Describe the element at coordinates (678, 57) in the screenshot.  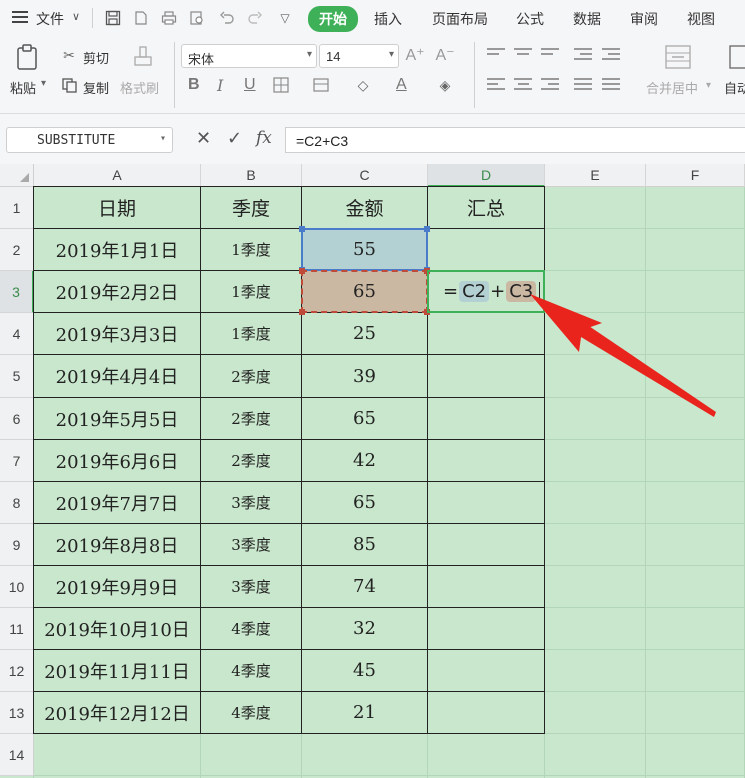
I see `merge-center-icon` at that location.